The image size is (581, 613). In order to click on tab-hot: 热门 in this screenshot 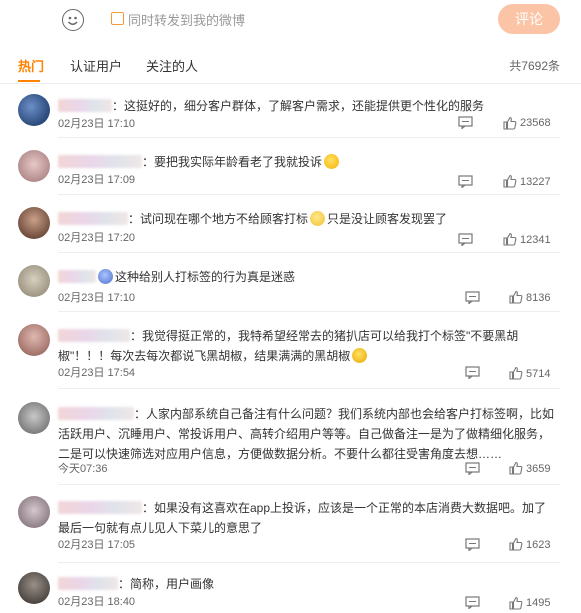, I will do `click(31, 65)`.